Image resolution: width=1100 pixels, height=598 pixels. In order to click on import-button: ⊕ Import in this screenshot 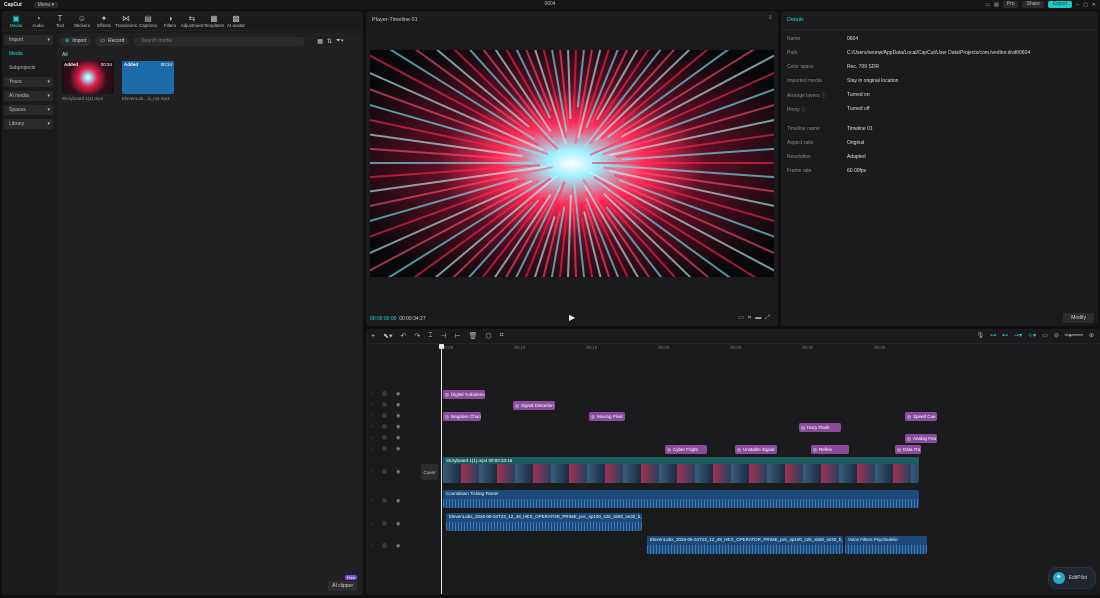, I will do `click(76, 41)`.